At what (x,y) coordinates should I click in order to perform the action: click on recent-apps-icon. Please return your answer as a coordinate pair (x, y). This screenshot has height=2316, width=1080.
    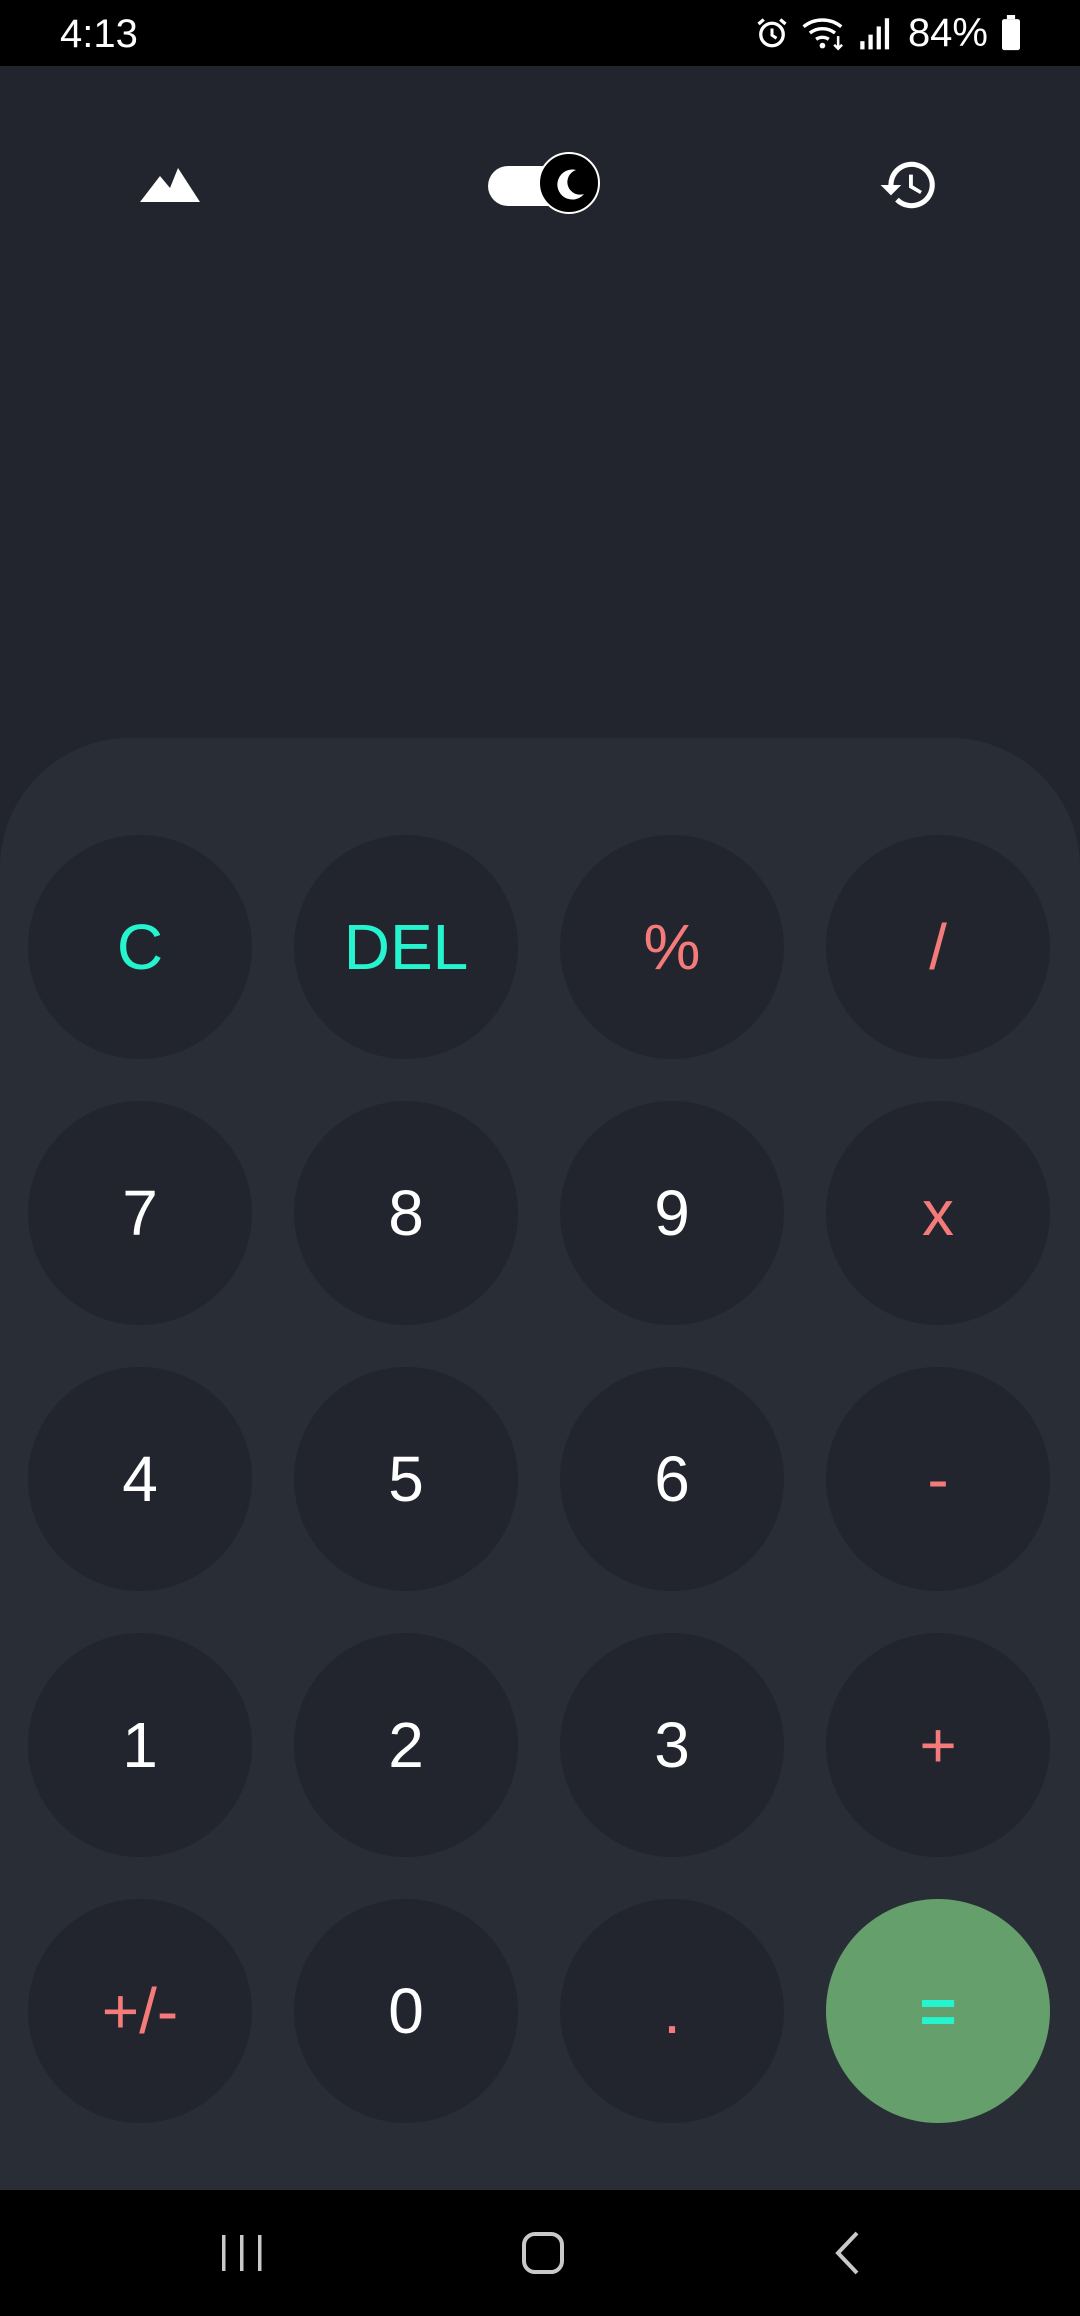
    Looking at the image, I should click on (242, 2253).